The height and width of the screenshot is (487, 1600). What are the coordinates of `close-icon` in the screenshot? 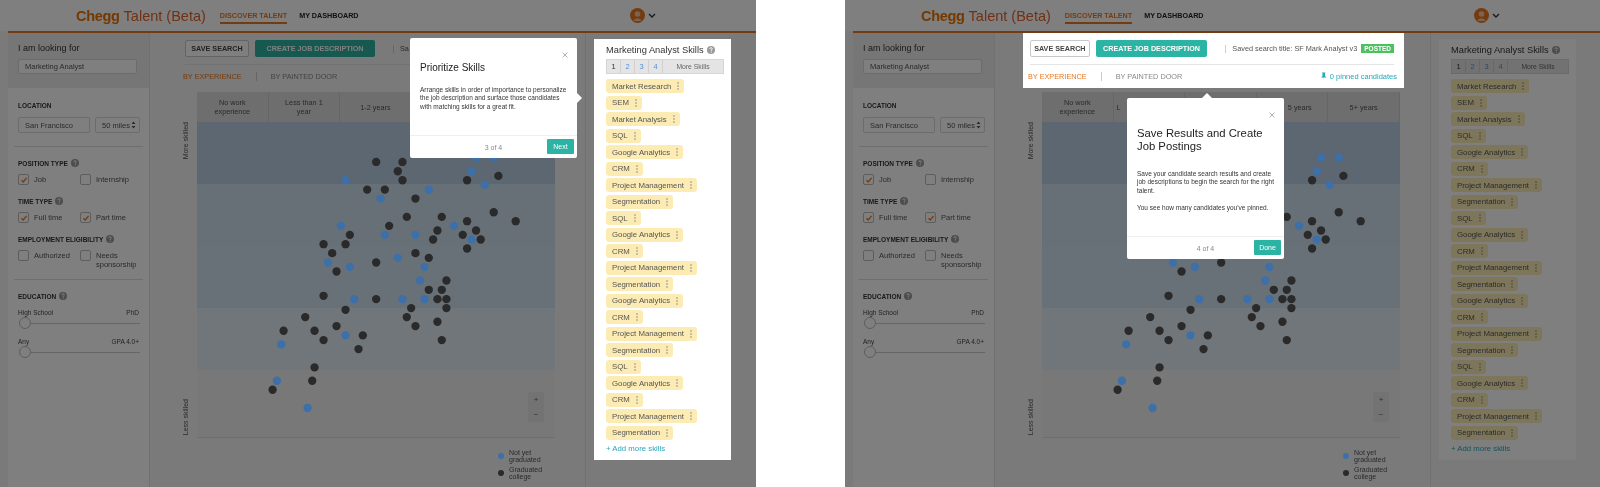 It's located at (1272, 115).